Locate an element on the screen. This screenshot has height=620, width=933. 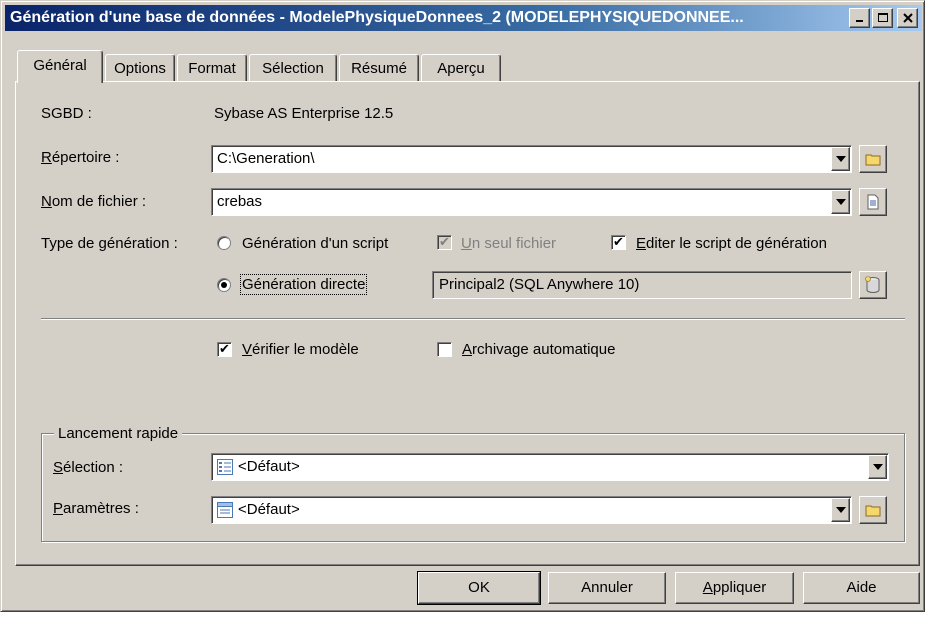
un-seul-fichier-checkbox: ✔ is located at coordinates (444, 242).